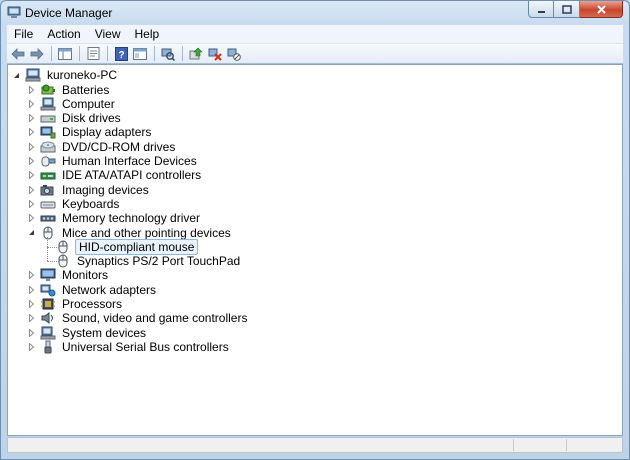  I want to click on tree-item-label: Mice and other pointing devices, so click(146, 232).